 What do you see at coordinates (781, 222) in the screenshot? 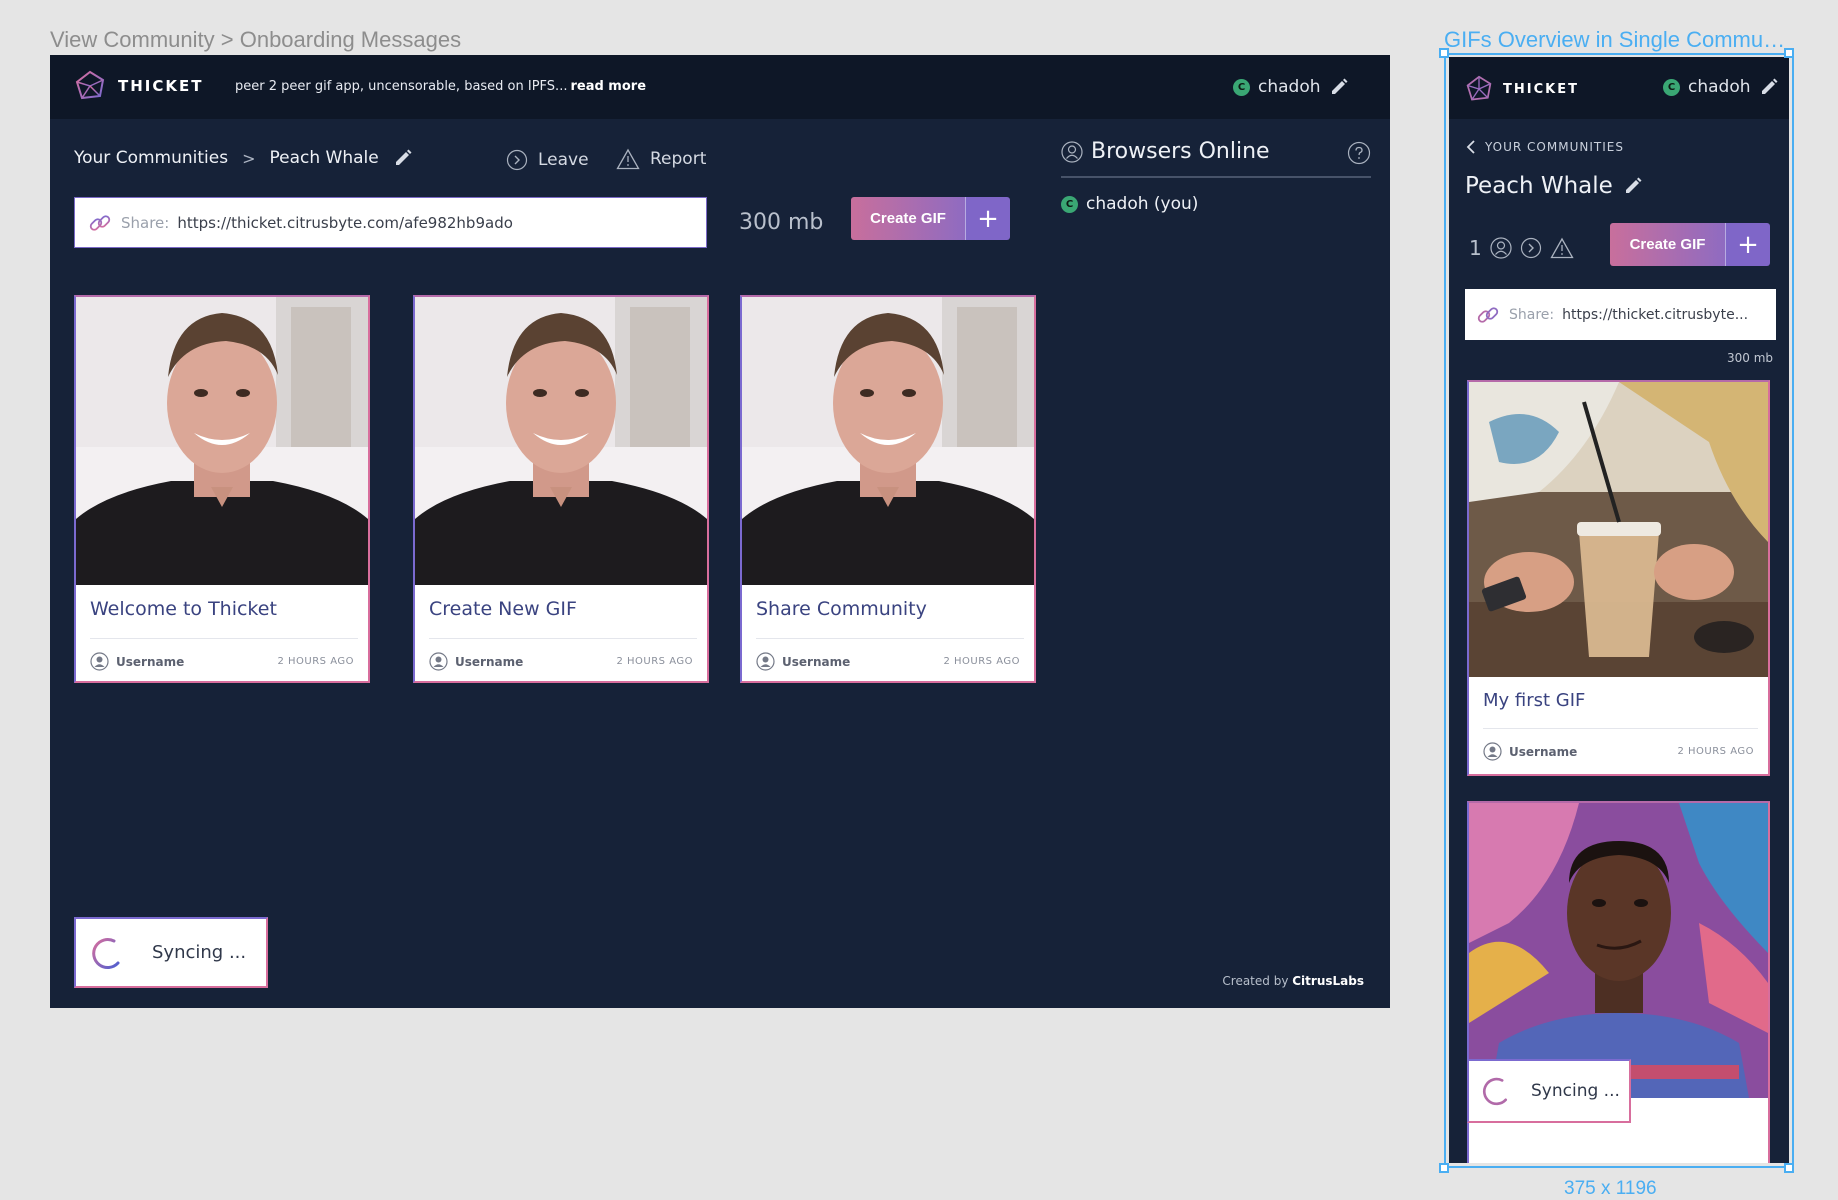
I see `storage-used: 300 mb` at bounding box center [781, 222].